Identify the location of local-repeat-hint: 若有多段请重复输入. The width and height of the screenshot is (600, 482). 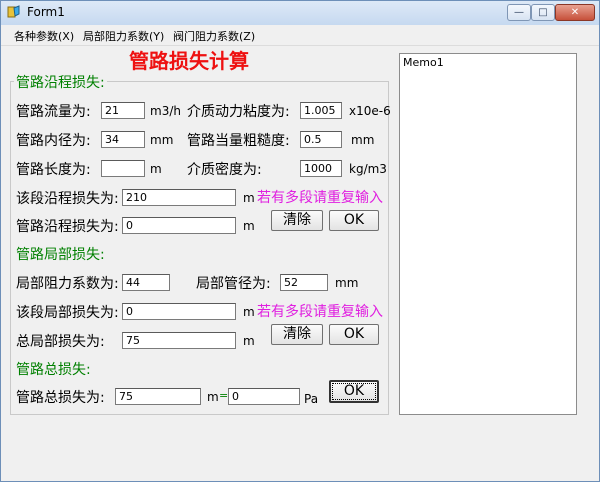
(320, 312).